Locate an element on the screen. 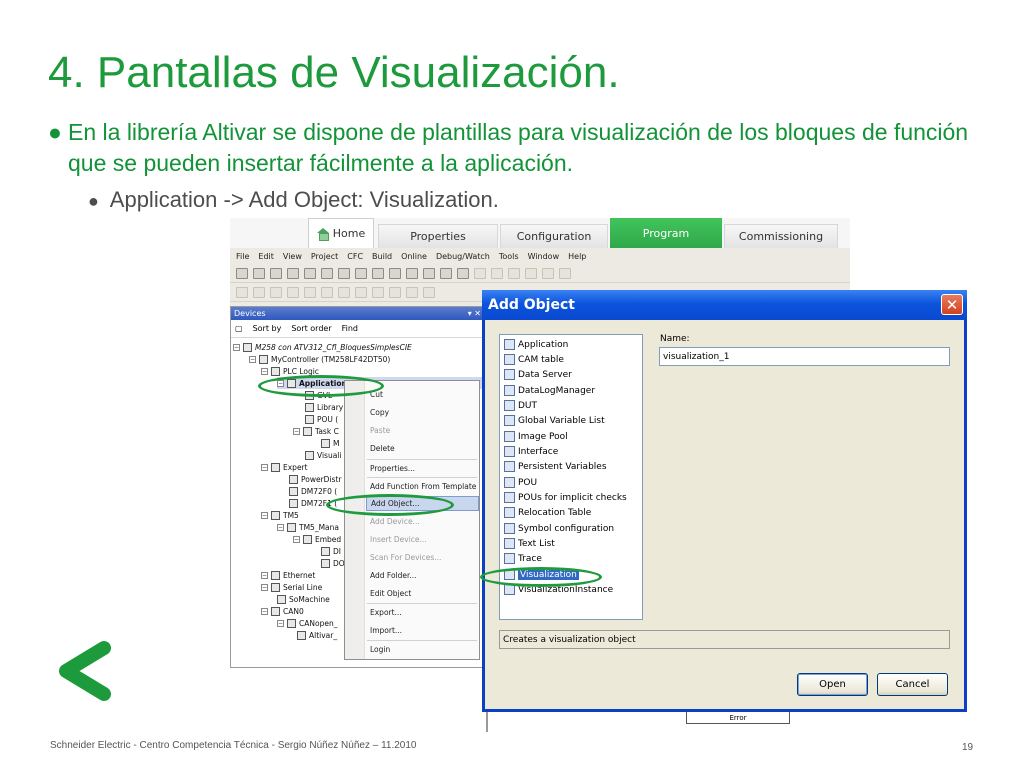 Image resolution: width=1024 pixels, height=768 pixels. back-arrow-icon is located at coordinates (84, 673).